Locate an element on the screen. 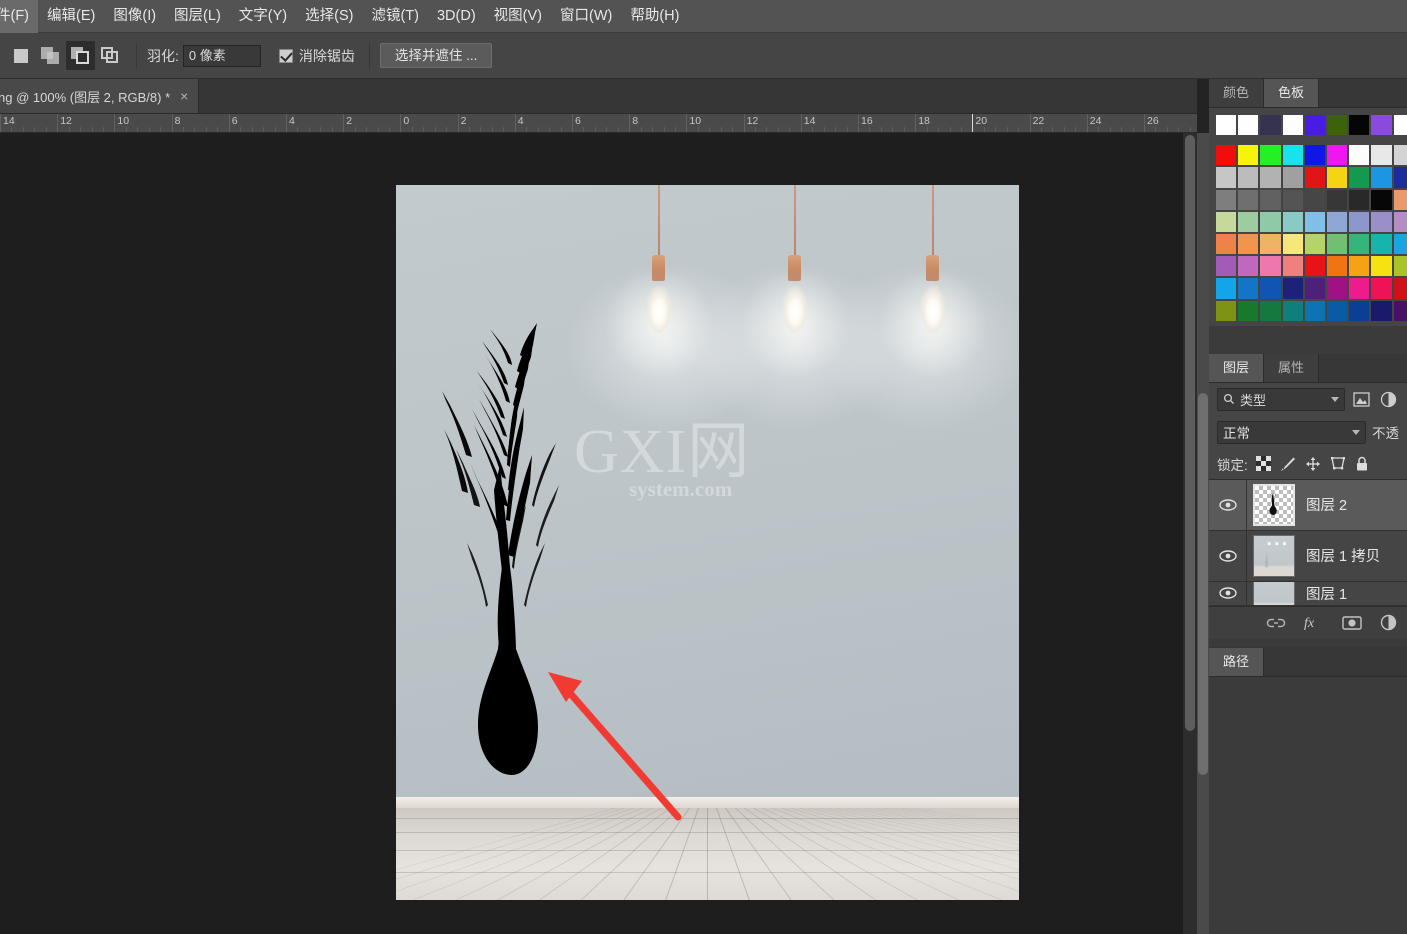 This screenshot has height=934, width=1407. menu-select: 选择(S) is located at coordinates (329, 16).